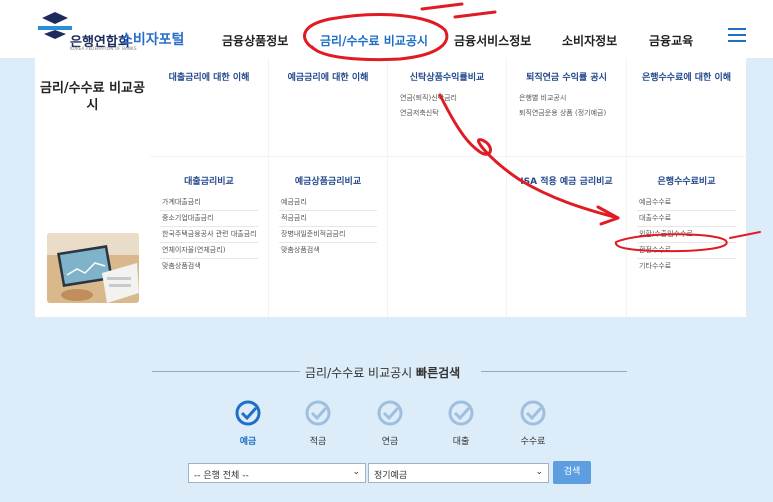 The image size is (773, 502). I want to click on nav-financial-products: 금융상품정보, so click(255, 40).